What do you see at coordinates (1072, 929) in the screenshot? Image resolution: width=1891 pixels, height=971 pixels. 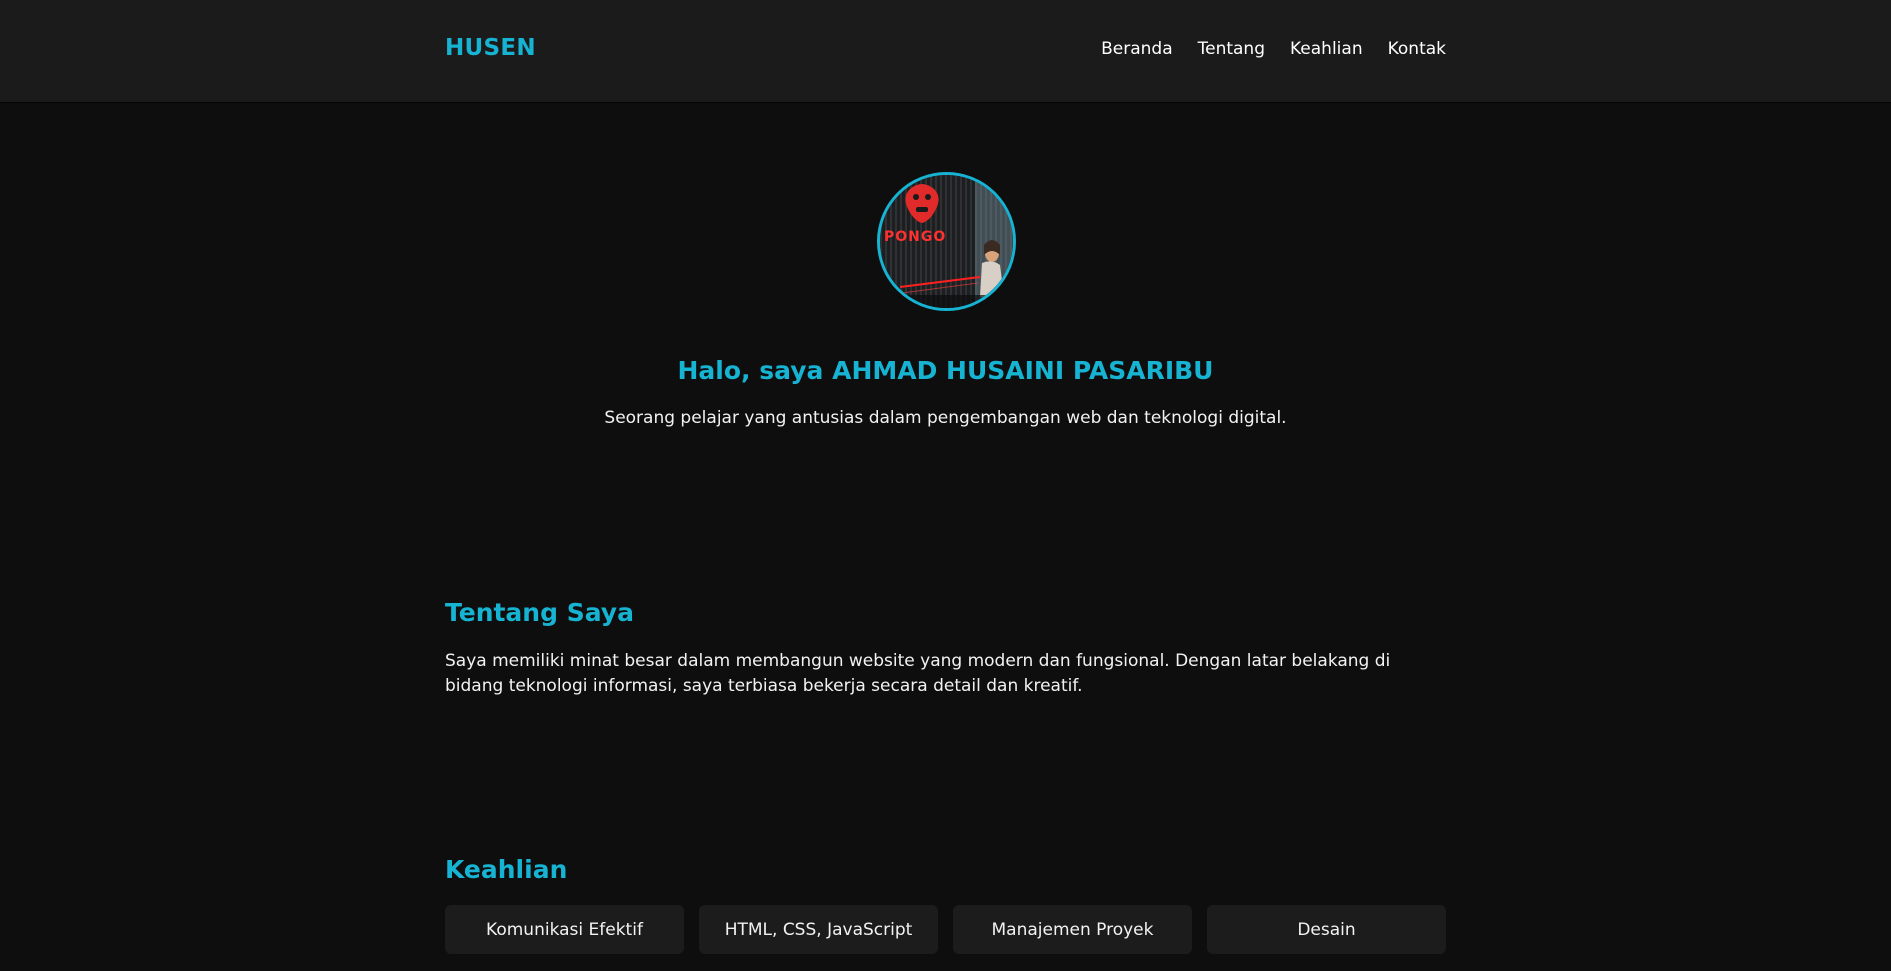 I see `skill-card: Manajemen Proyek` at bounding box center [1072, 929].